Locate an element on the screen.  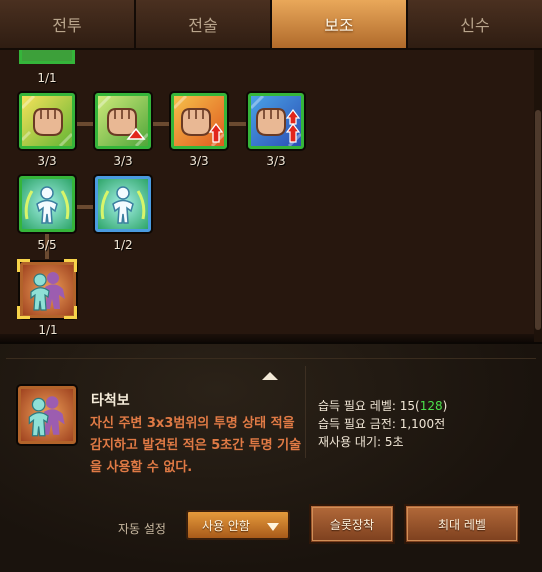
fist-icon is located at coordinates (47, 121).